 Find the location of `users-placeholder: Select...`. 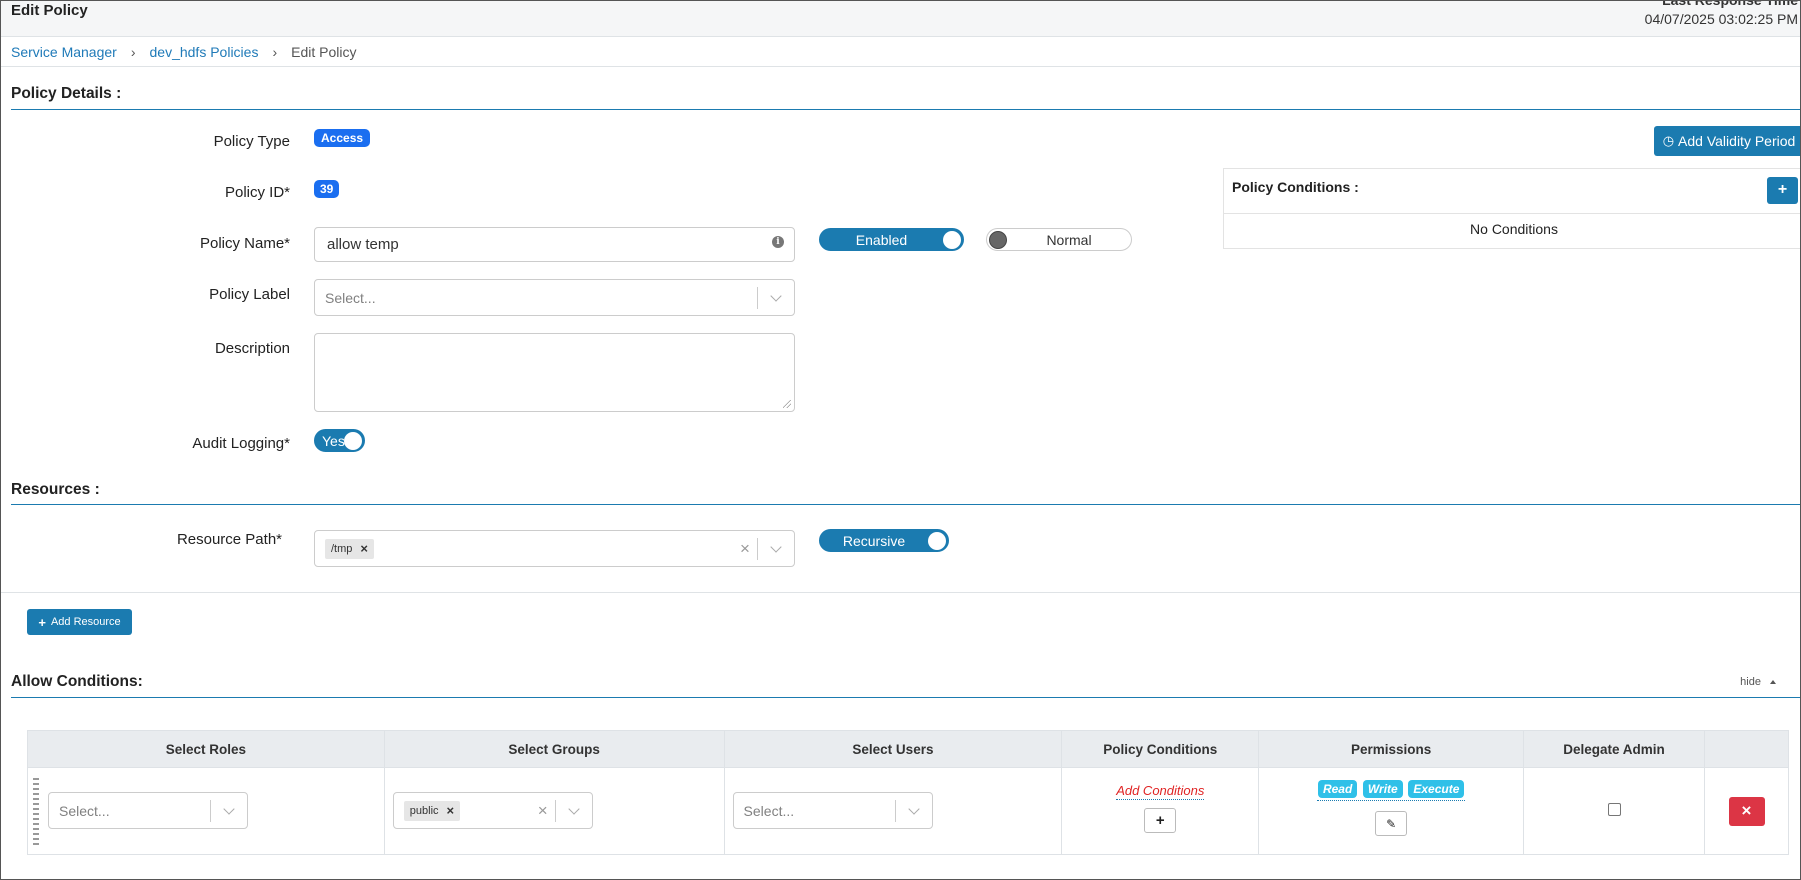

users-placeholder: Select... is located at coordinates (769, 810).